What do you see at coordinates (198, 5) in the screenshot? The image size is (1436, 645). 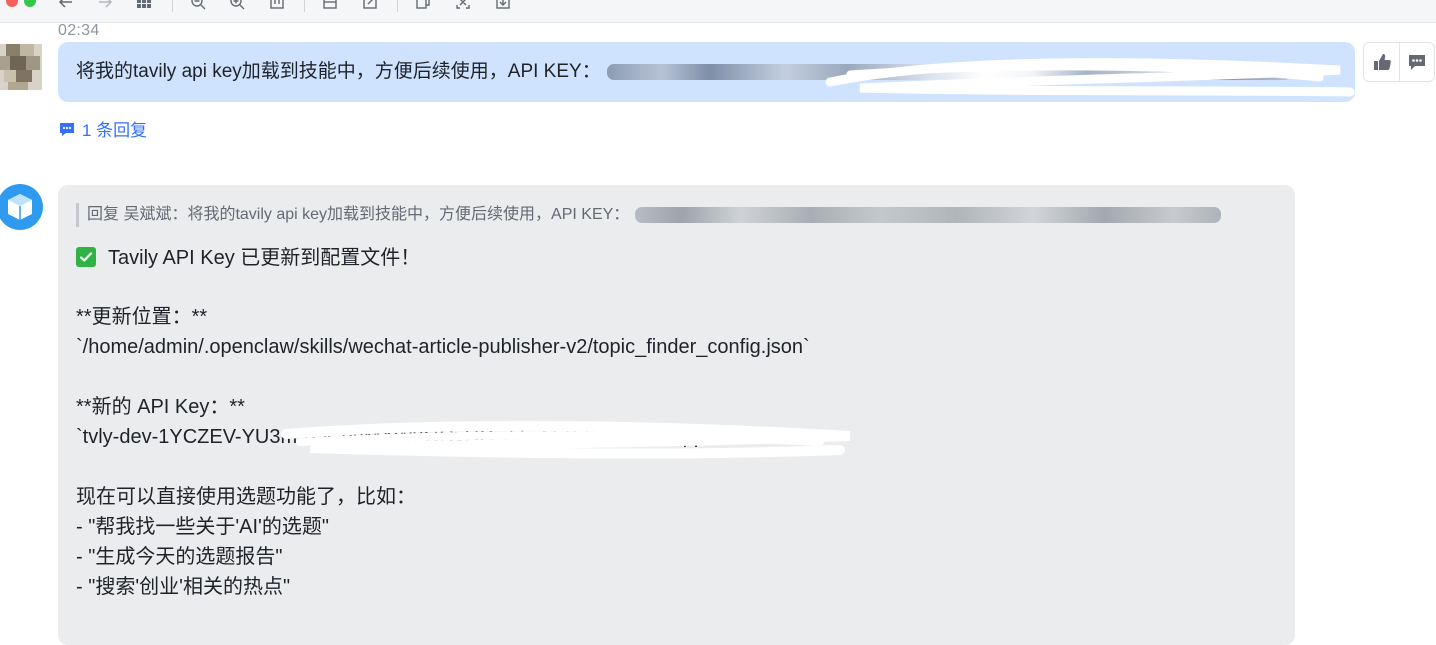 I see `zoom-out-icon` at bounding box center [198, 5].